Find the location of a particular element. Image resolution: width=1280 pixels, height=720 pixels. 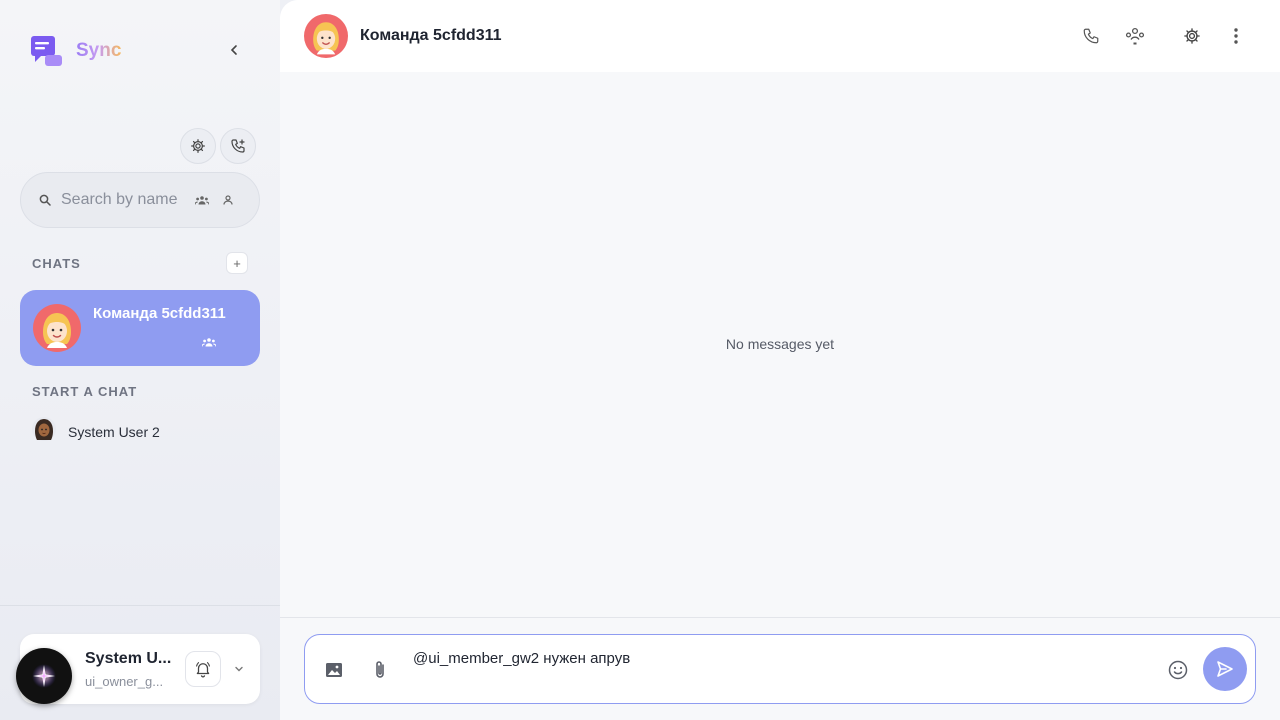

group-call-button is located at coordinates (1135, 36).